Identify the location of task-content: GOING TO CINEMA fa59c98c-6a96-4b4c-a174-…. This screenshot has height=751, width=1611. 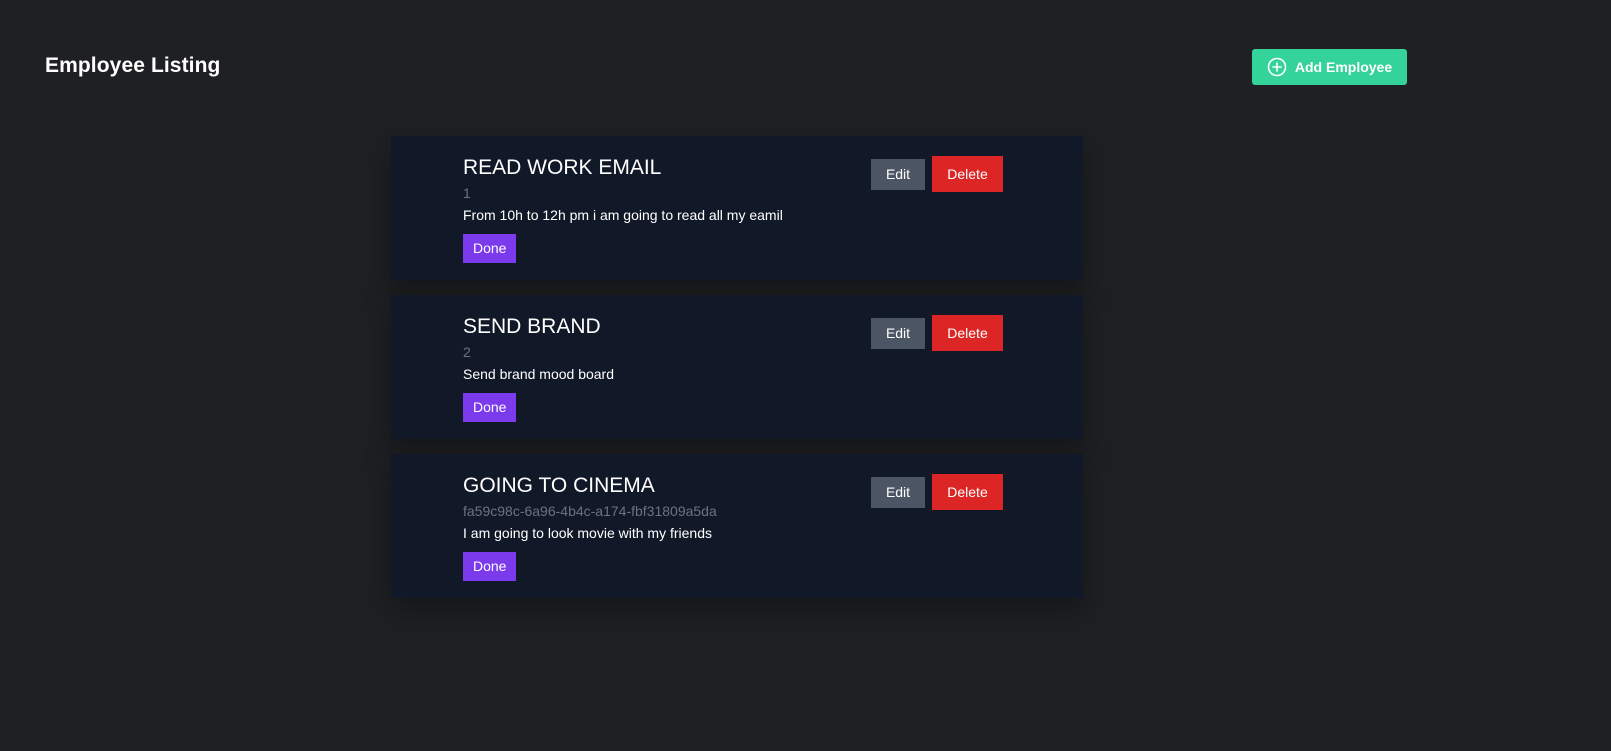
(663, 527).